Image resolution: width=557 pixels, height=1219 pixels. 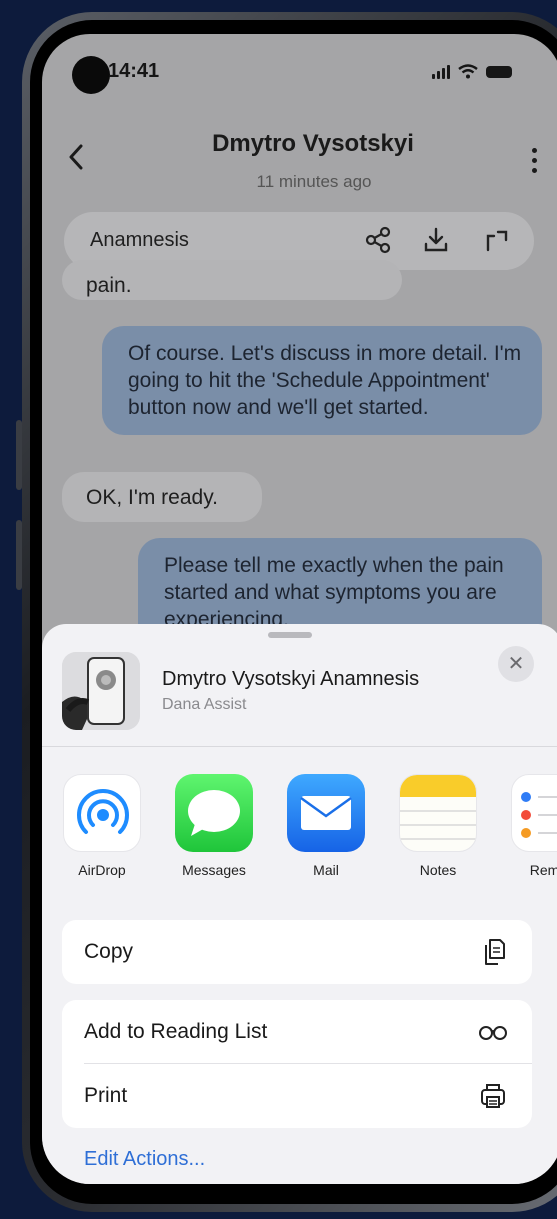 What do you see at coordinates (496, 240) in the screenshot?
I see `expand-icon` at bounding box center [496, 240].